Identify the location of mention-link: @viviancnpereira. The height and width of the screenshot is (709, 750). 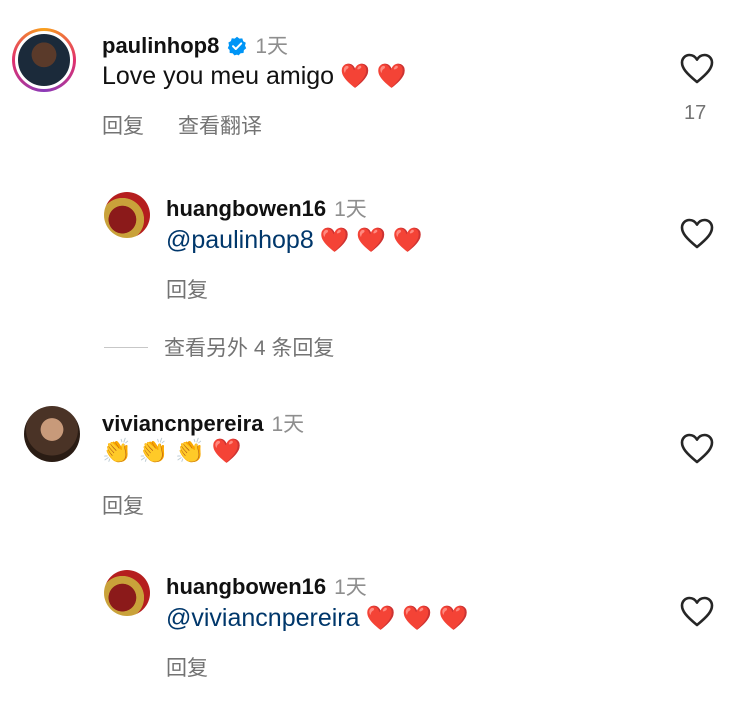
(263, 618).